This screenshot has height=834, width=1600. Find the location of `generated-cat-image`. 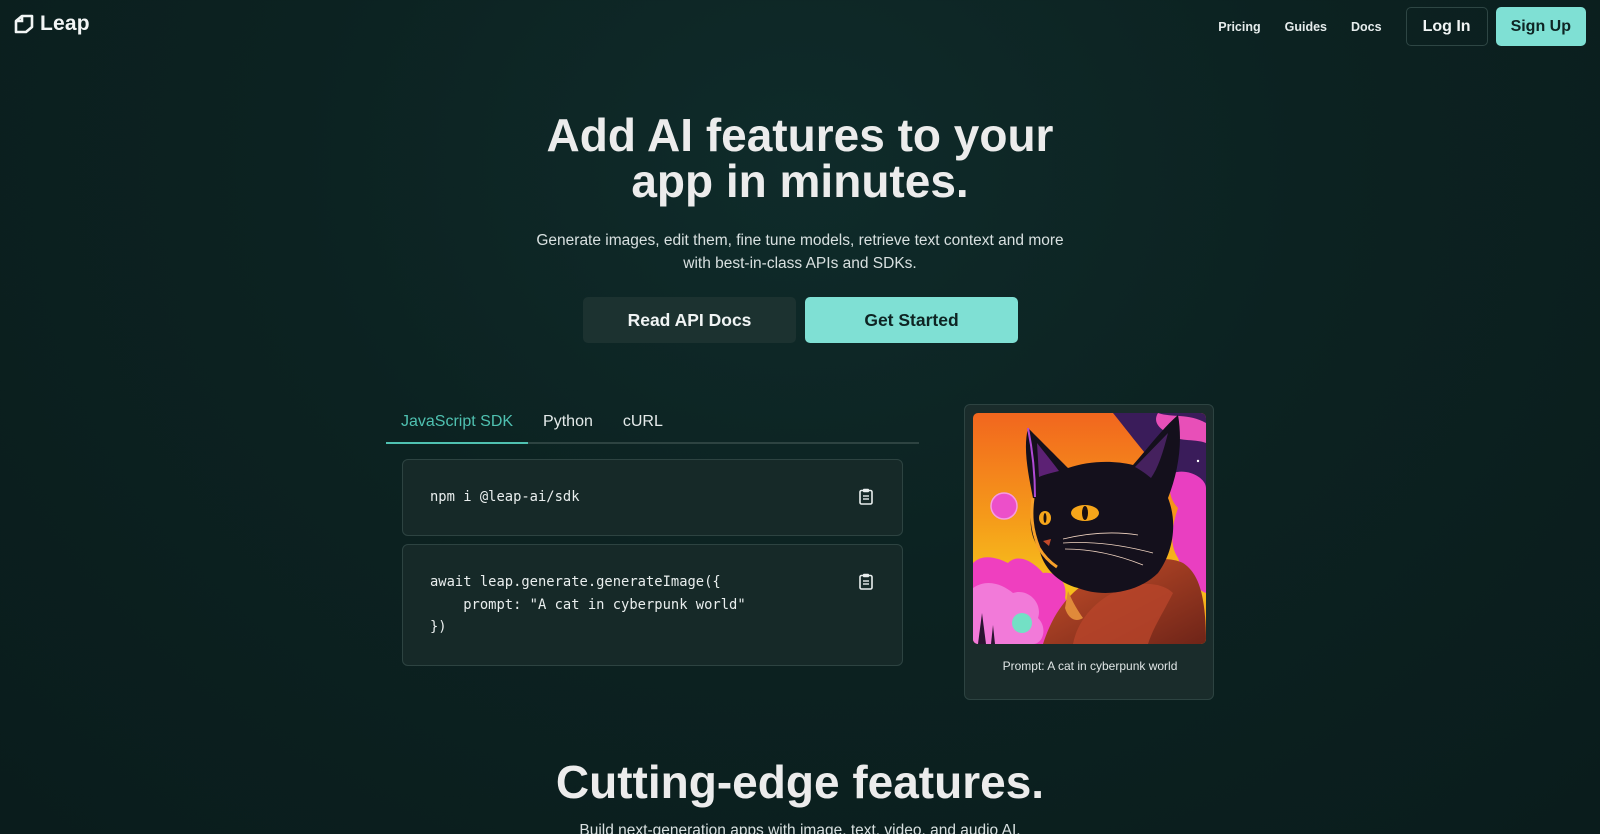

generated-cat-image is located at coordinates (1089, 528).